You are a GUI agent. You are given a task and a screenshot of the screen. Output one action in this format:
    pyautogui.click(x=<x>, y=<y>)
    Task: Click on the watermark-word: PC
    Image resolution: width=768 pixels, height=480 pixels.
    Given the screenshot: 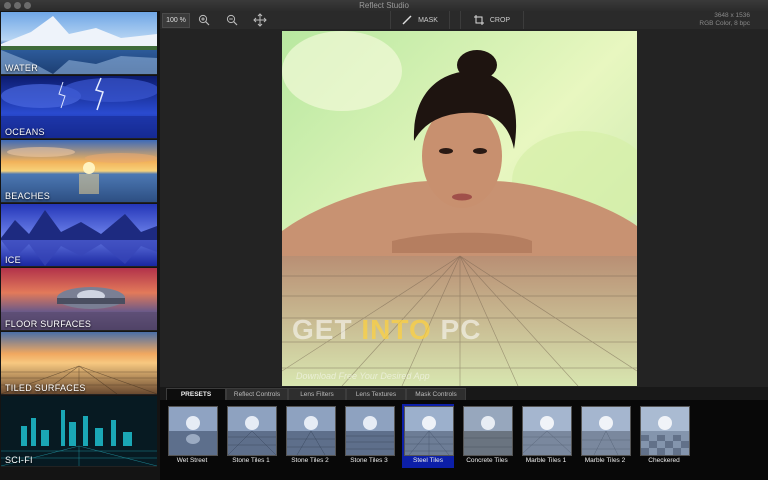 What is the action you would take?
    pyautogui.click(x=461, y=329)
    